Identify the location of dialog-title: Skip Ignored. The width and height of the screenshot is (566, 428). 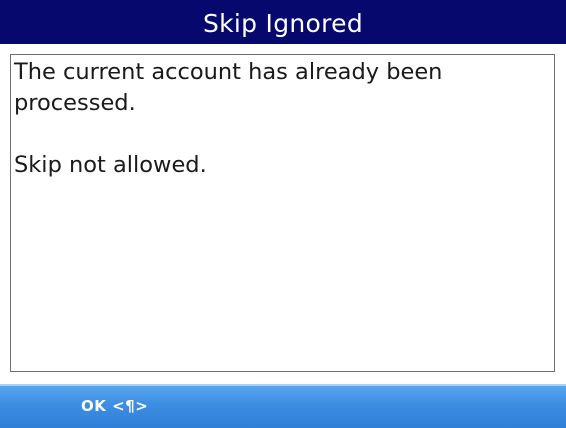
(283, 23).